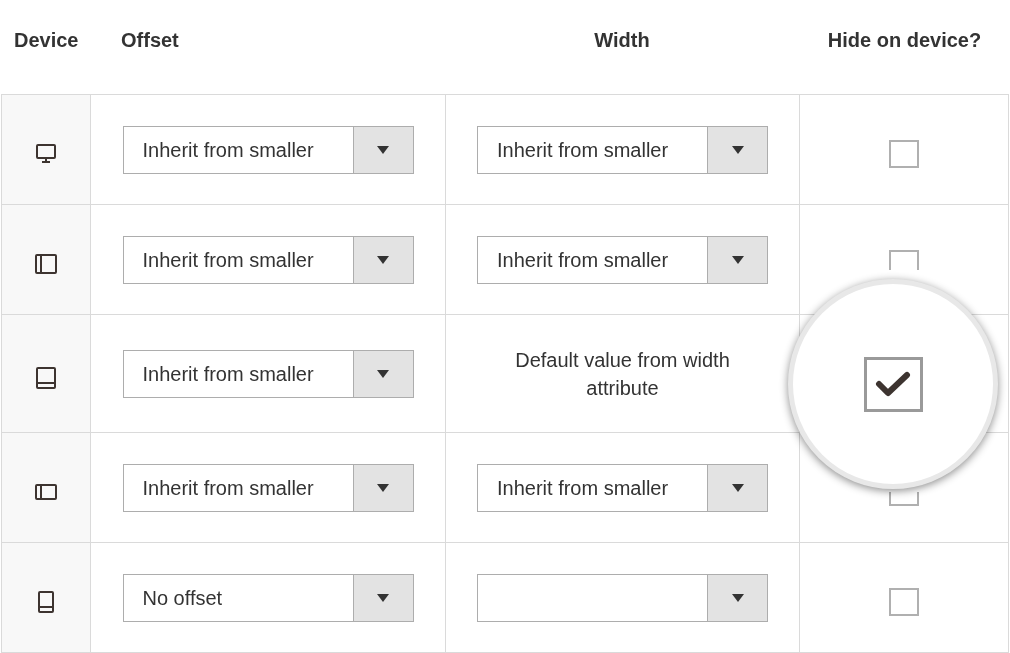 The width and height of the screenshot is (1010, 653). Describe the element at coordinates (182, 598) in the screenshot. I see `dropdown-value: No offset` at that location.